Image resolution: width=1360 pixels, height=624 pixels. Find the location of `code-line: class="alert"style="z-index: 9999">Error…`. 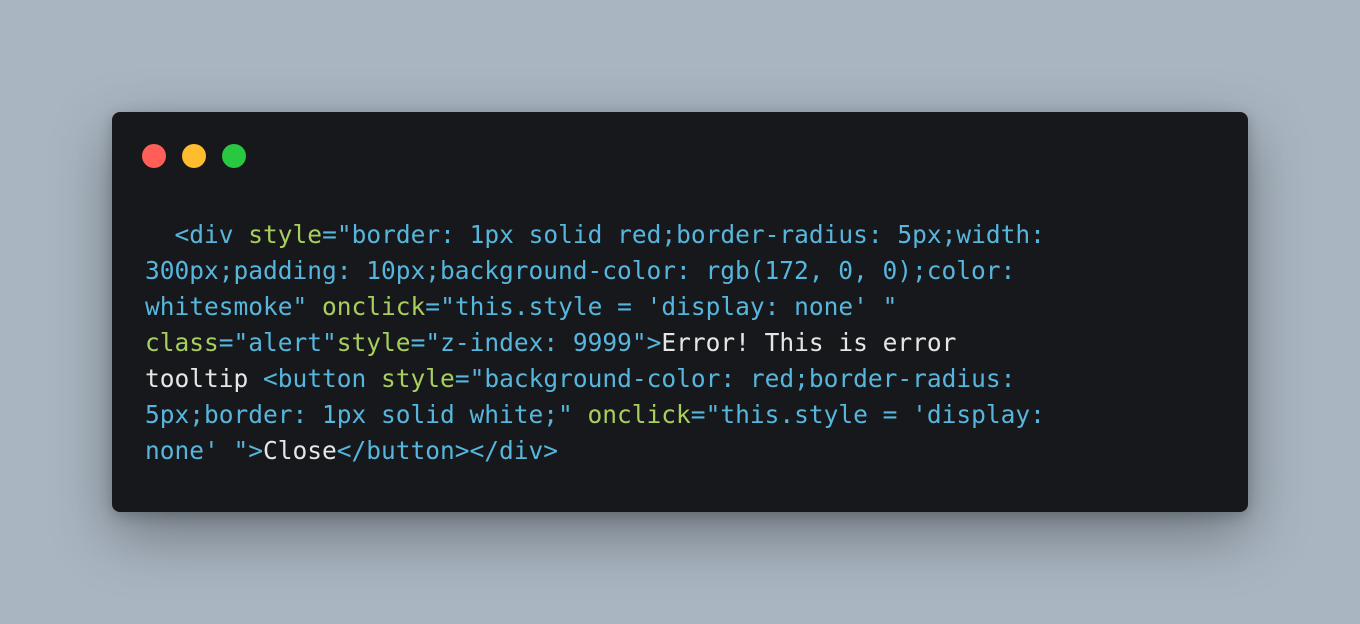

code-line: class="alert"style="z-index: 9999">Error… is located at coordinates (550, 342).